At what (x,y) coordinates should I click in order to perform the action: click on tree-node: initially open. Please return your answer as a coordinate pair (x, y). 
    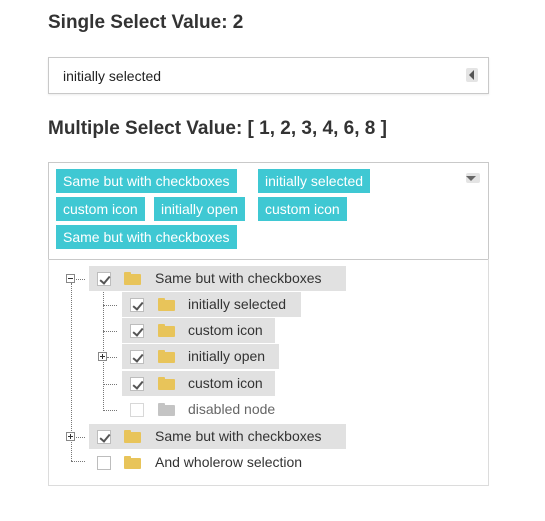
    Looking at the image, I should click on (200, 356).